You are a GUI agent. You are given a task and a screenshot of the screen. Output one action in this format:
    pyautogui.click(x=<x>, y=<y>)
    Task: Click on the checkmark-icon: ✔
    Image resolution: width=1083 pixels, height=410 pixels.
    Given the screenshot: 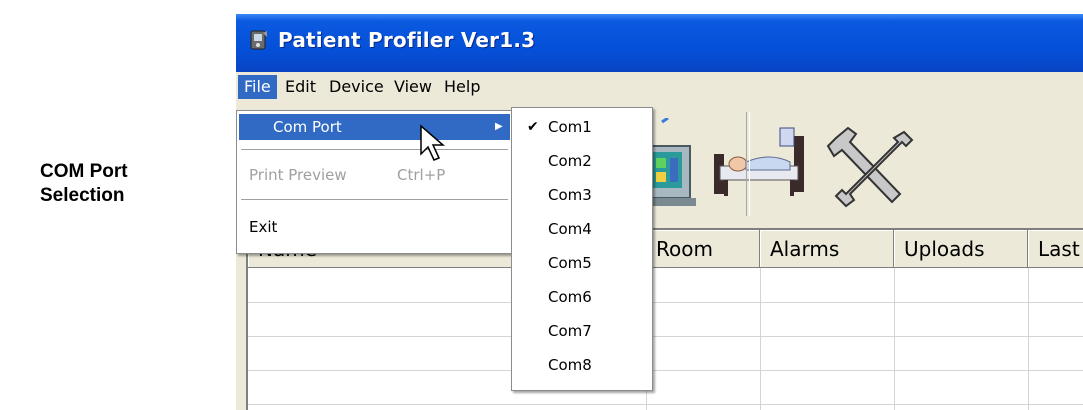 What is the action you would take?
    pyautogui.click(x=533, y=127)
    